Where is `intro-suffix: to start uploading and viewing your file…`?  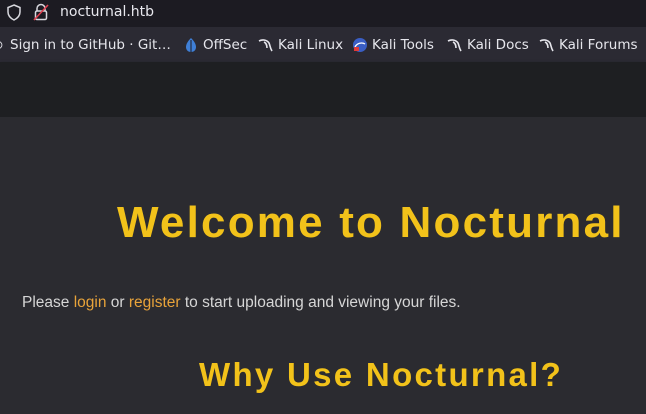 intro-suffix: to start uploading and viewing your file… is located at coordinates (320, 302).